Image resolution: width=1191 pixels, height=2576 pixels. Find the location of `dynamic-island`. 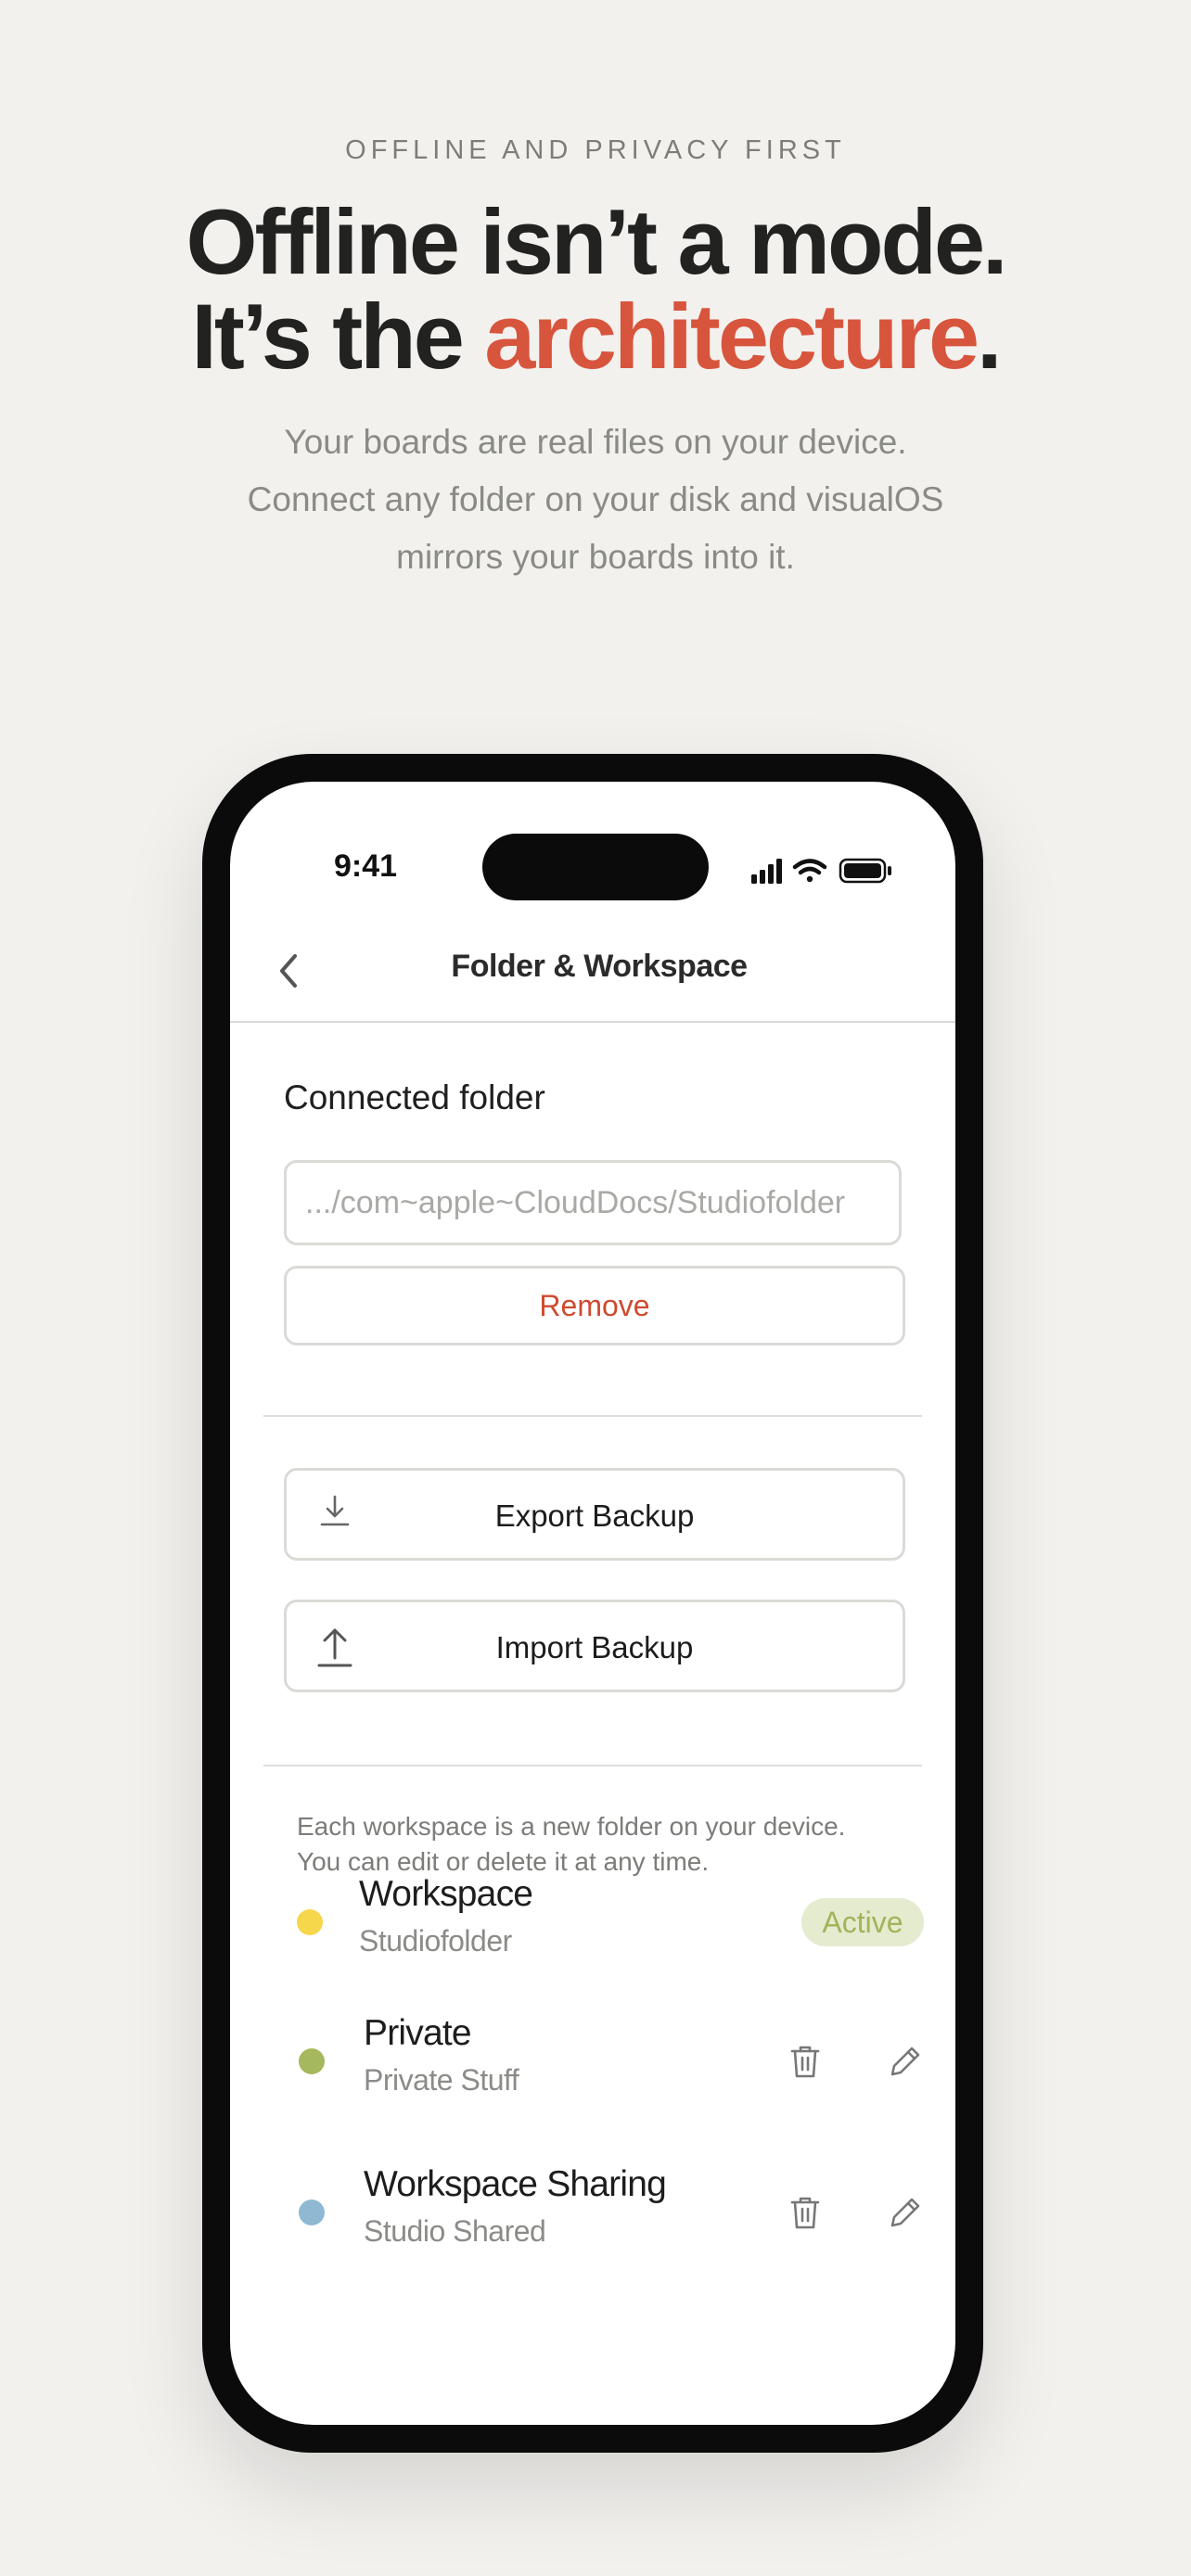

dynamic-island is located at coordinates (595, 867).